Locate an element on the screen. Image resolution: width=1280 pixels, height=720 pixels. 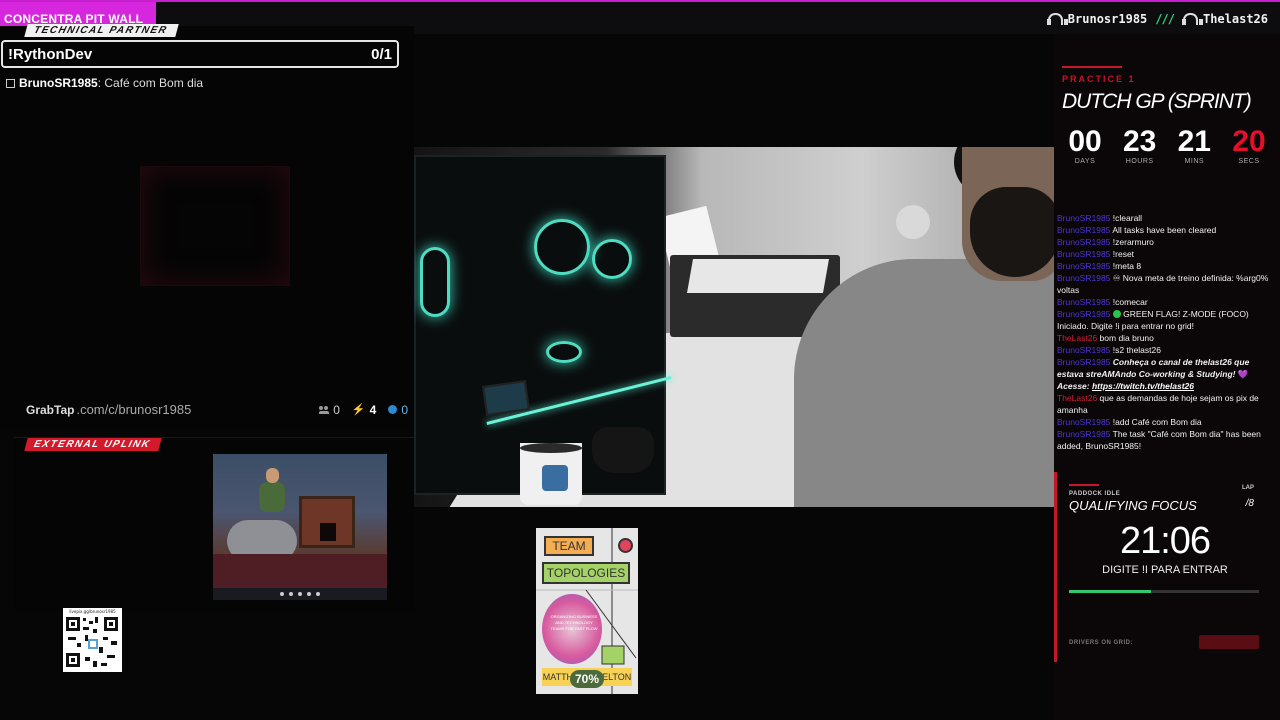
chat-message: BrunoSR1985 !meta 8 is located at coordinates (1099, 266).